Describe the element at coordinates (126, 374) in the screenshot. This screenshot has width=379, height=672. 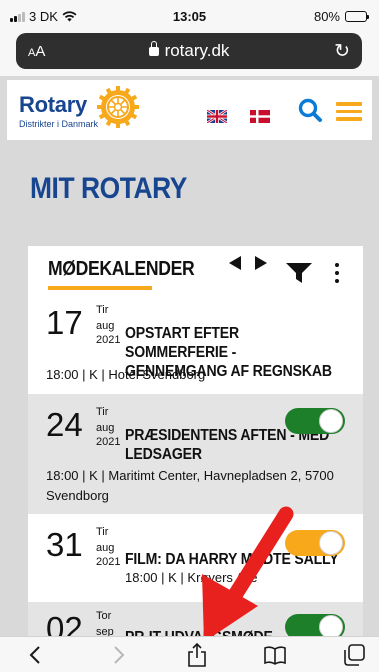
I see `event-meta: 18:00 | K | Hotel Svendborg` at that location.